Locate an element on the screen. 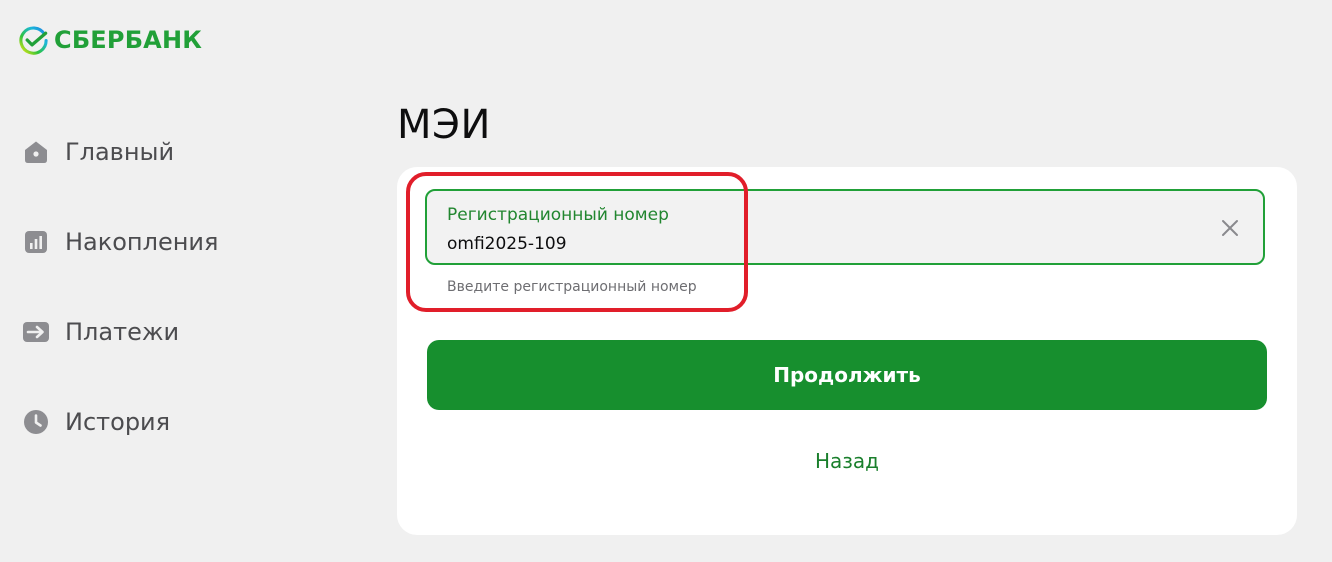 The height and width of the screenshot is (562, 1332). bar-chart-icon is located at coordinates (36, 242).